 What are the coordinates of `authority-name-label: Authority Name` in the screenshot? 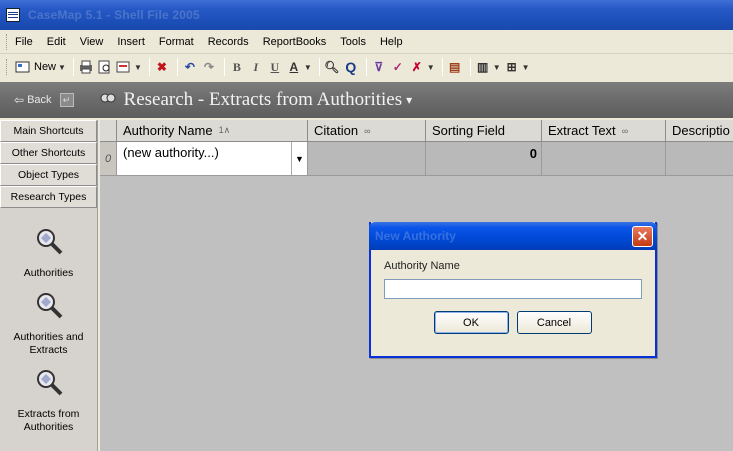 It's located at (422, 266).